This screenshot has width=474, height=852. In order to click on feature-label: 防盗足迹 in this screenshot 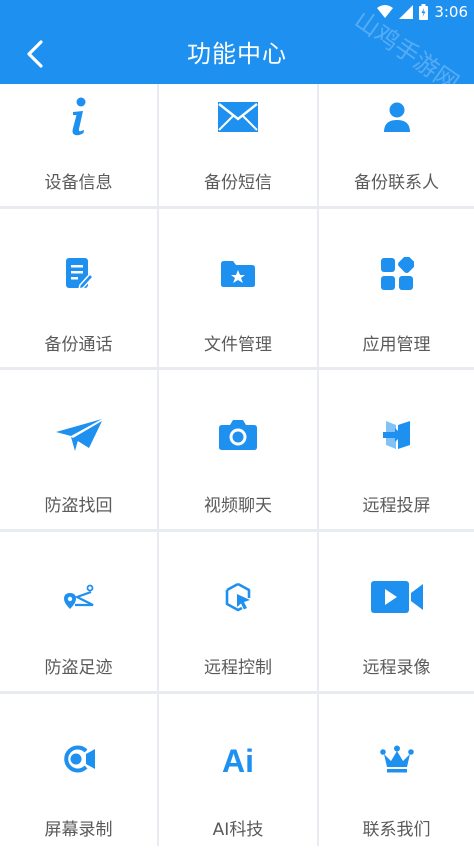, I will do `click(78, 668)`.